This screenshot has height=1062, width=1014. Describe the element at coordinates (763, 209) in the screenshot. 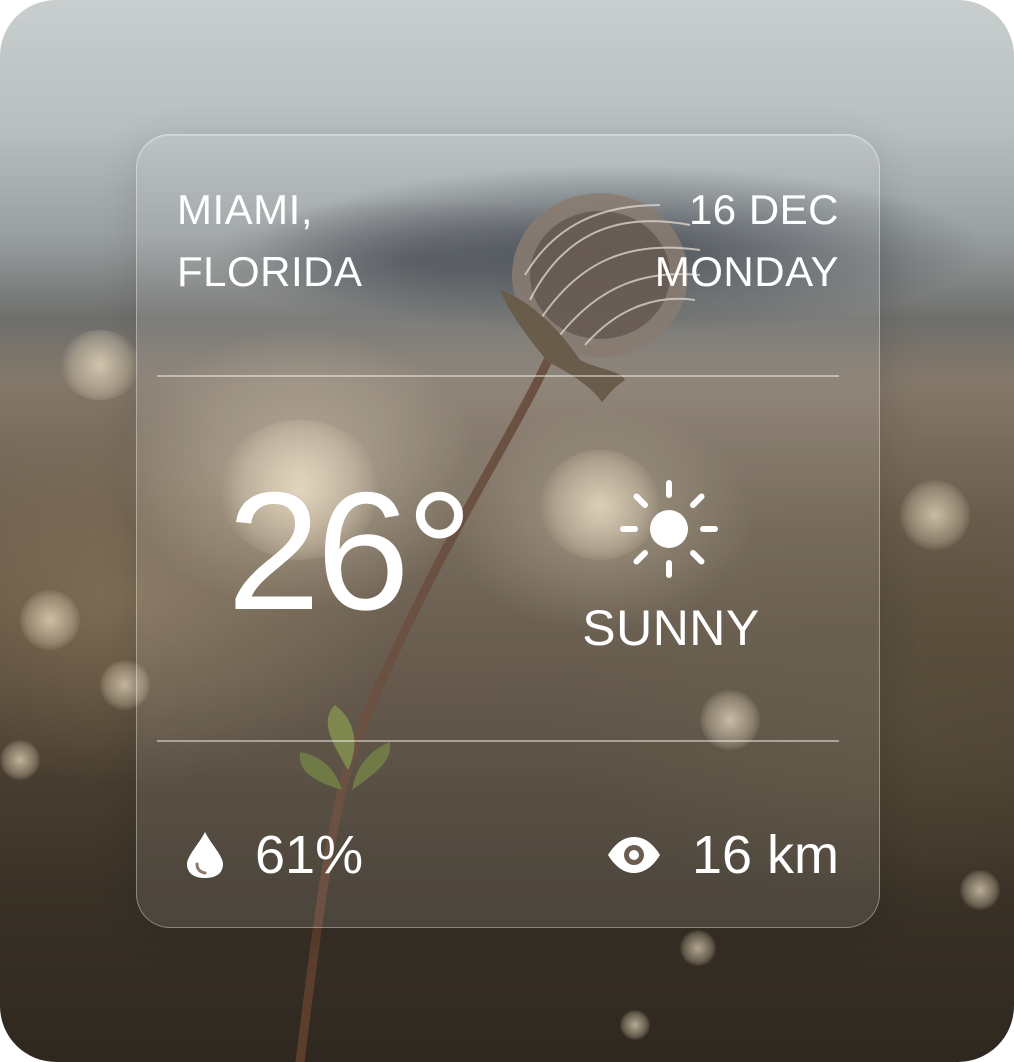

I see `date-day-month: 16 DEC` at that location.